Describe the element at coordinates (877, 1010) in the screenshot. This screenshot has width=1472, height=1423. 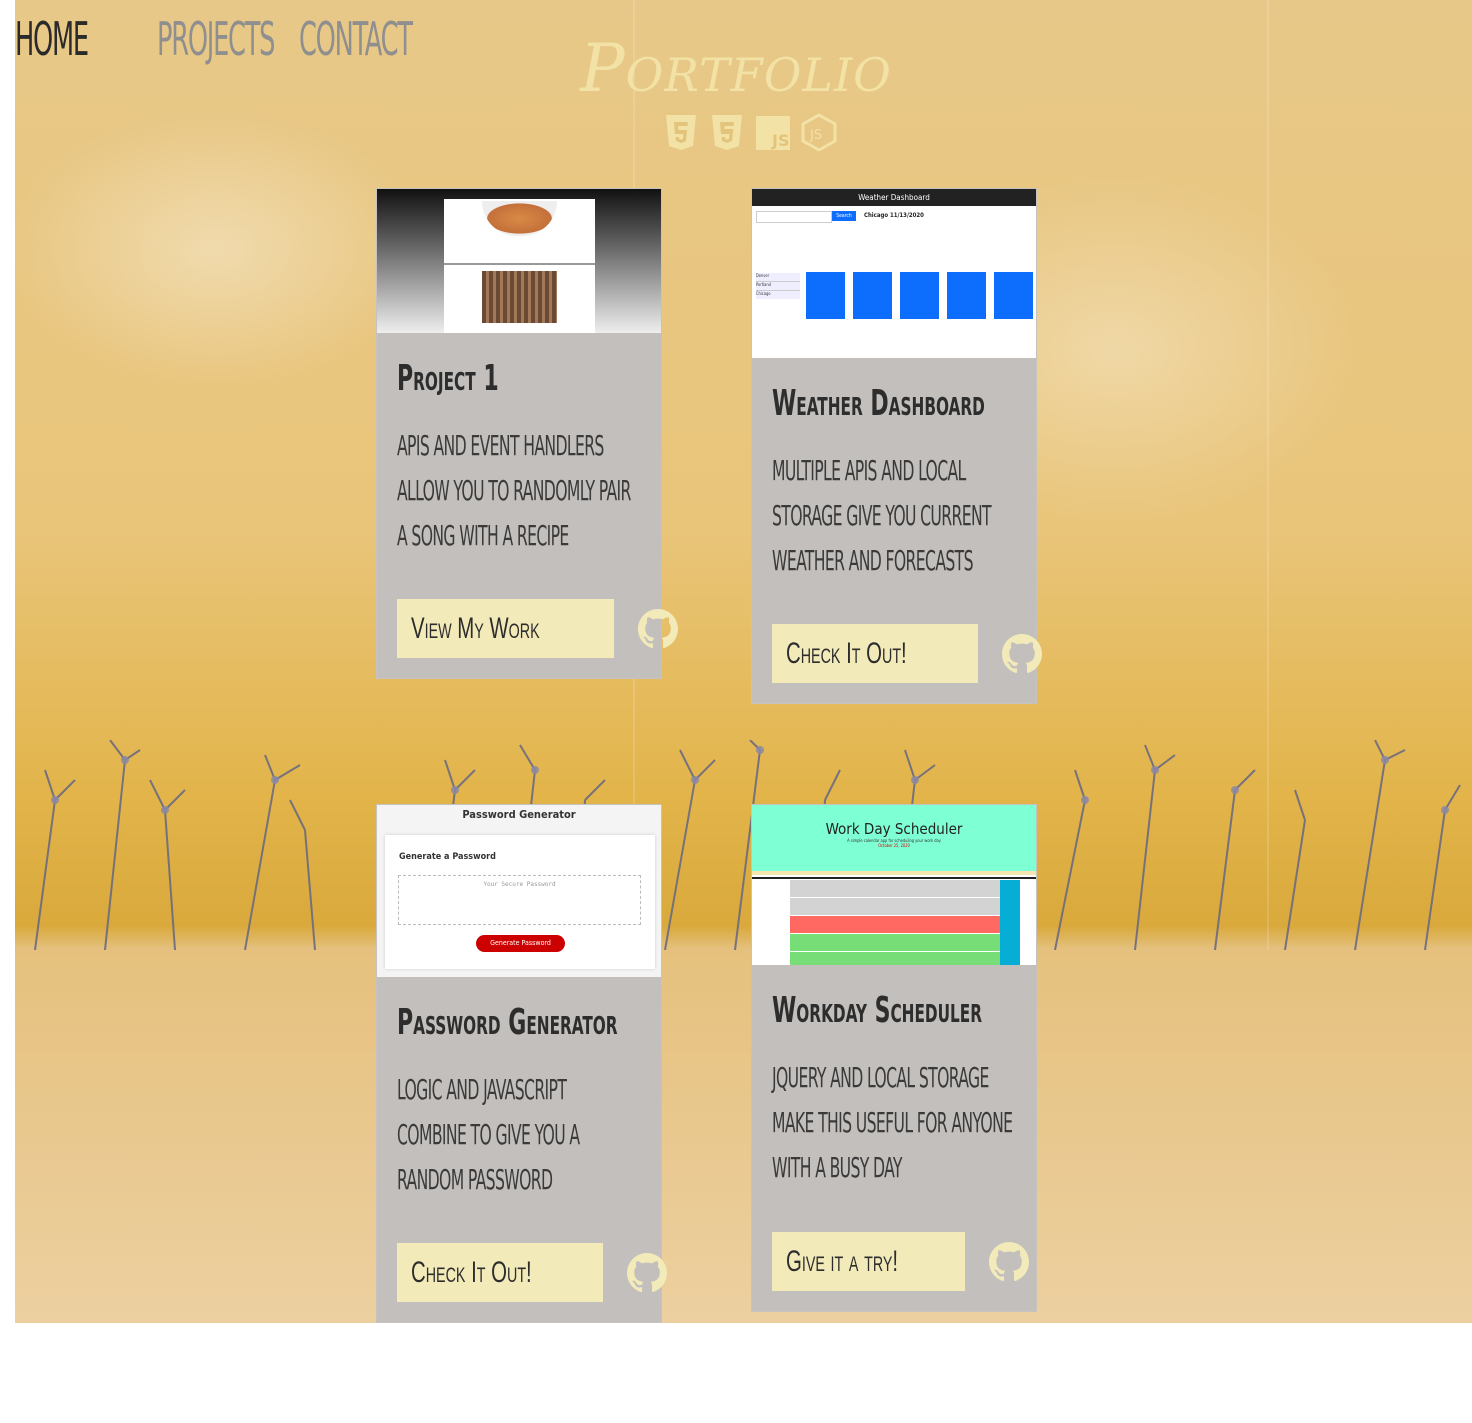
I see `project-4-title: Workday Scheduler` at that location.